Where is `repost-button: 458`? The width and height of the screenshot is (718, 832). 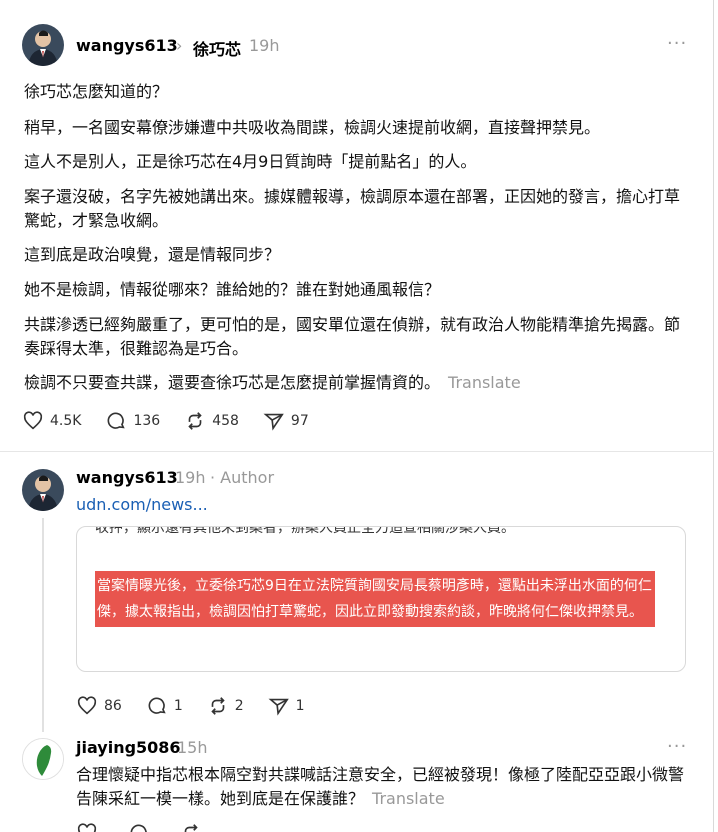
repost-button: 458 is located at coordinates (211, 421).